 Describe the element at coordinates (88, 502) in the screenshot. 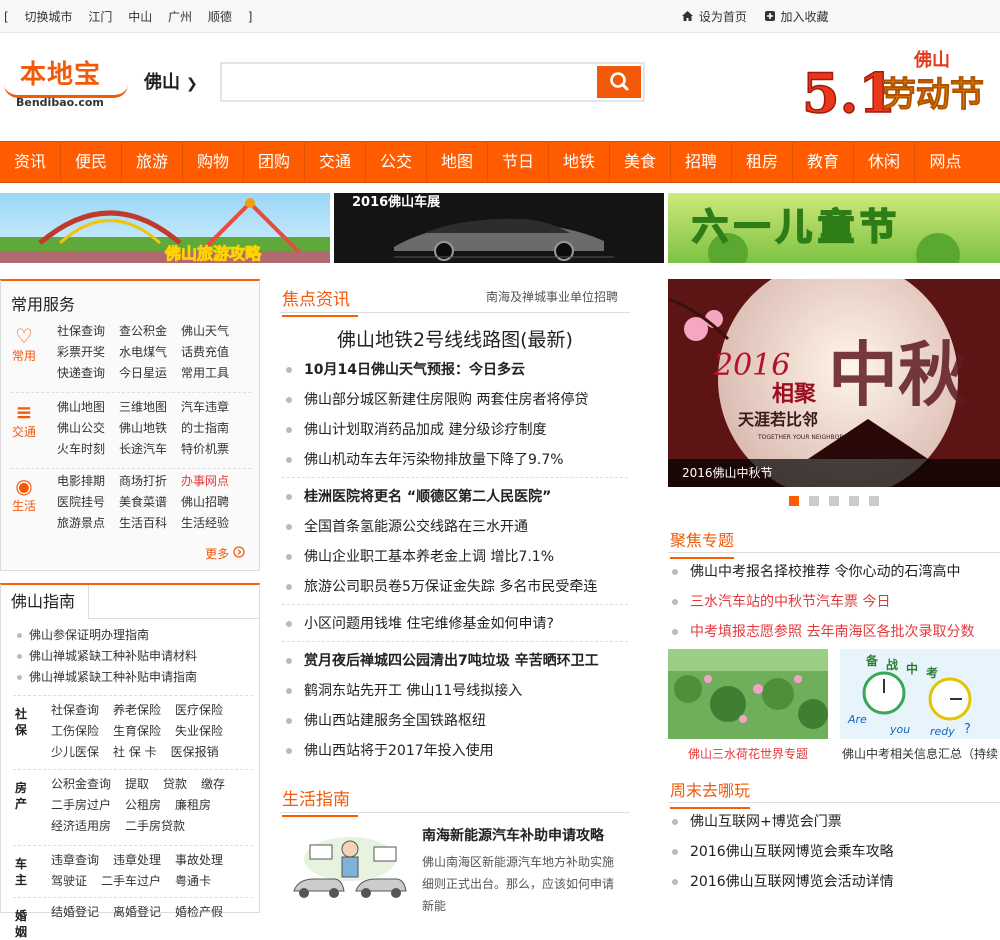

I see `service-link: 医院挂号` at that location.